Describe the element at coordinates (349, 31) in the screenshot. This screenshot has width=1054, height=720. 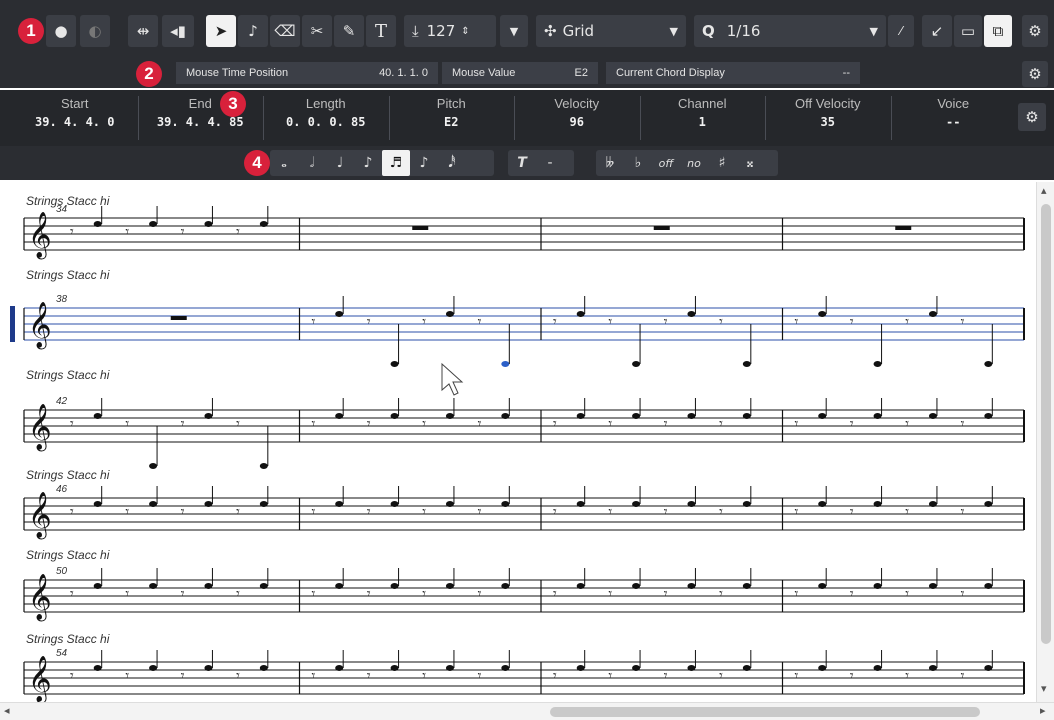
I see `glue-tool: ✎` at that location.